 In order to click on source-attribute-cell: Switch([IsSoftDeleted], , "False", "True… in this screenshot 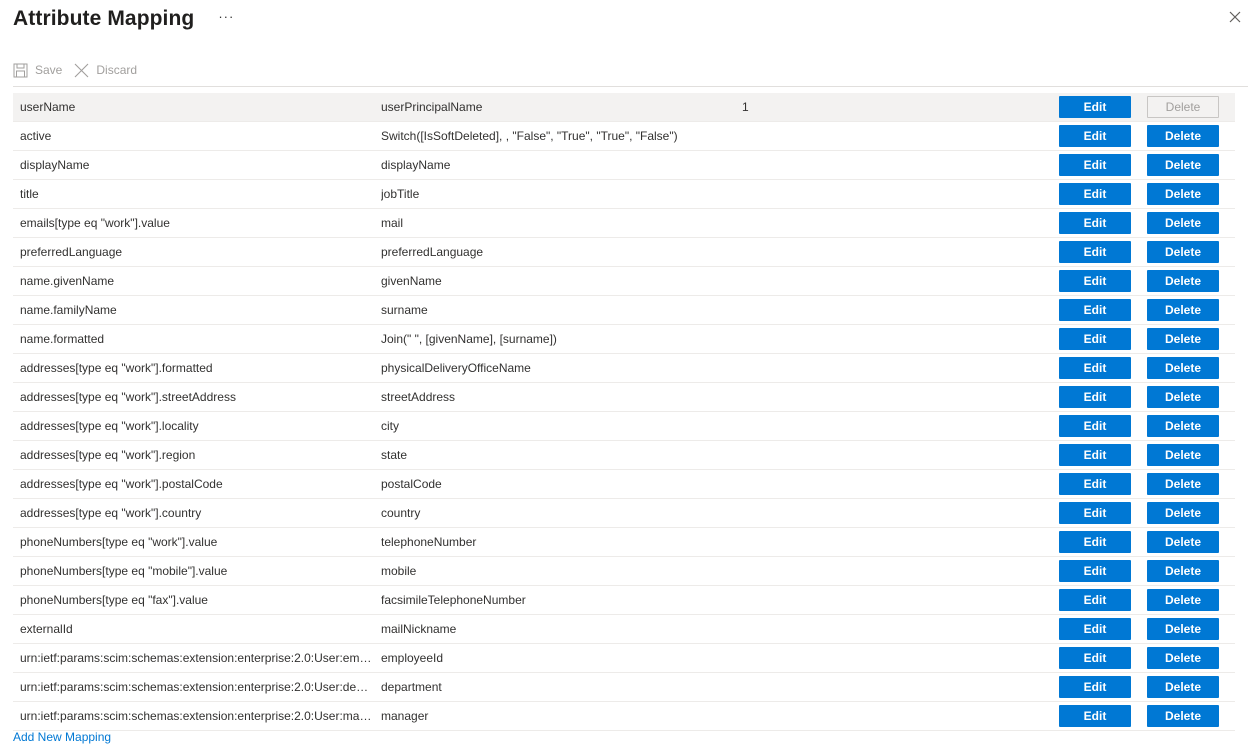, I will do `click(529, 136)`.